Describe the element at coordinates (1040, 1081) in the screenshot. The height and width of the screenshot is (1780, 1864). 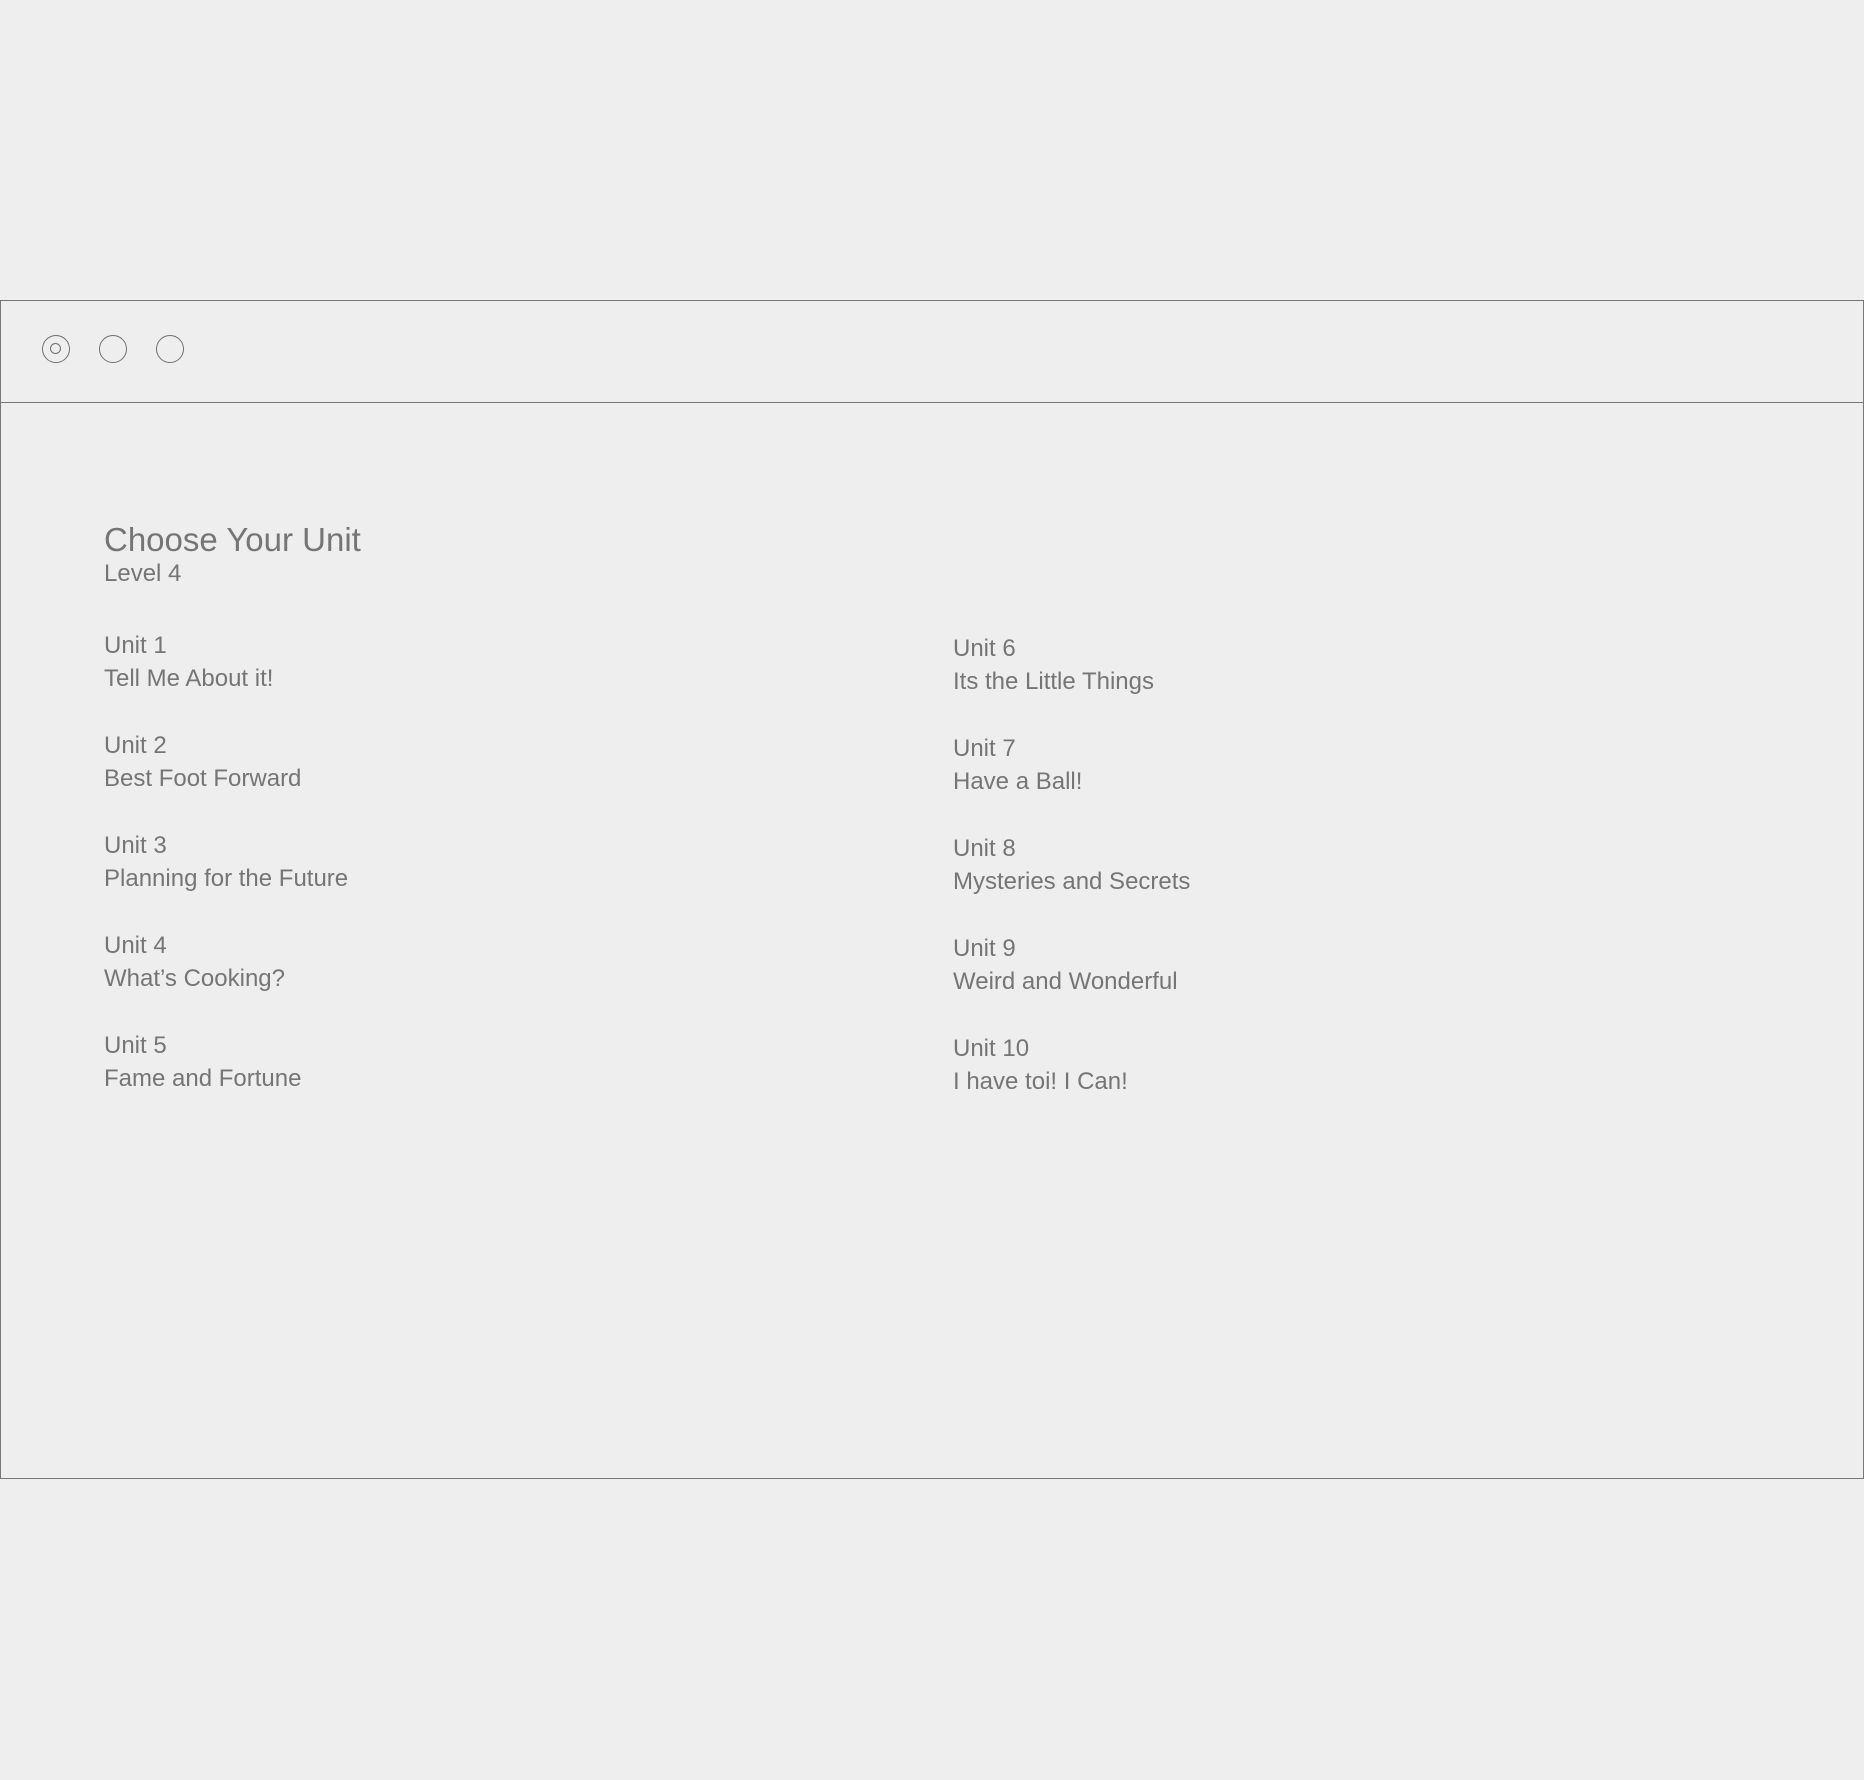
I see `unit-title: I have toi! I Can!` at that location.